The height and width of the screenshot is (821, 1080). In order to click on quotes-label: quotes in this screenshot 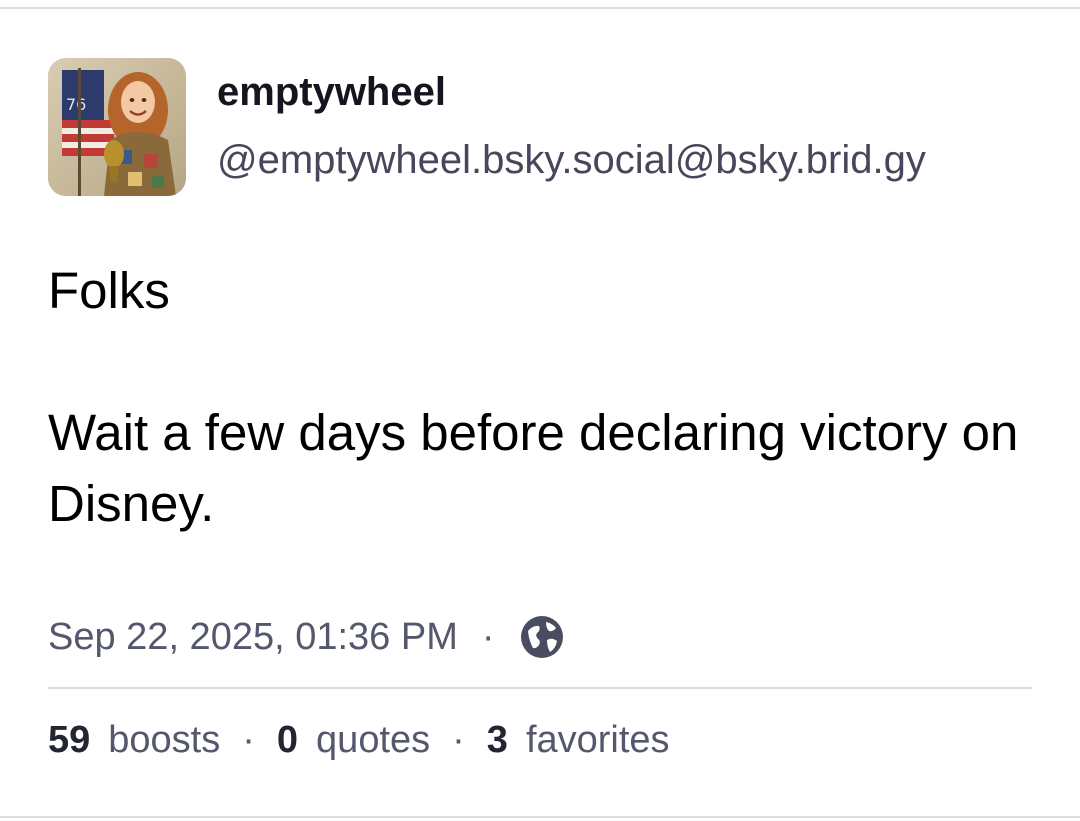, I will do `click(373, 739)`.